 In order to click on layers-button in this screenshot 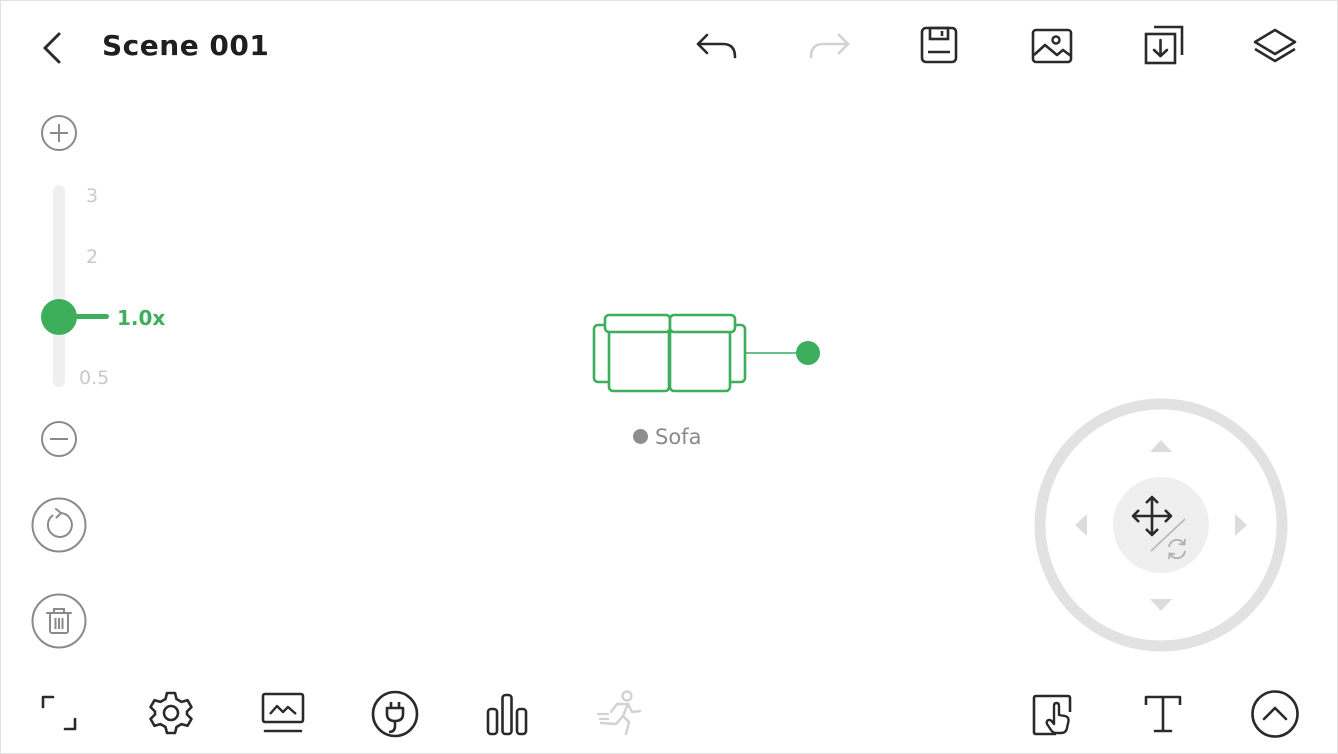, I will do `click(1275, 46)`.